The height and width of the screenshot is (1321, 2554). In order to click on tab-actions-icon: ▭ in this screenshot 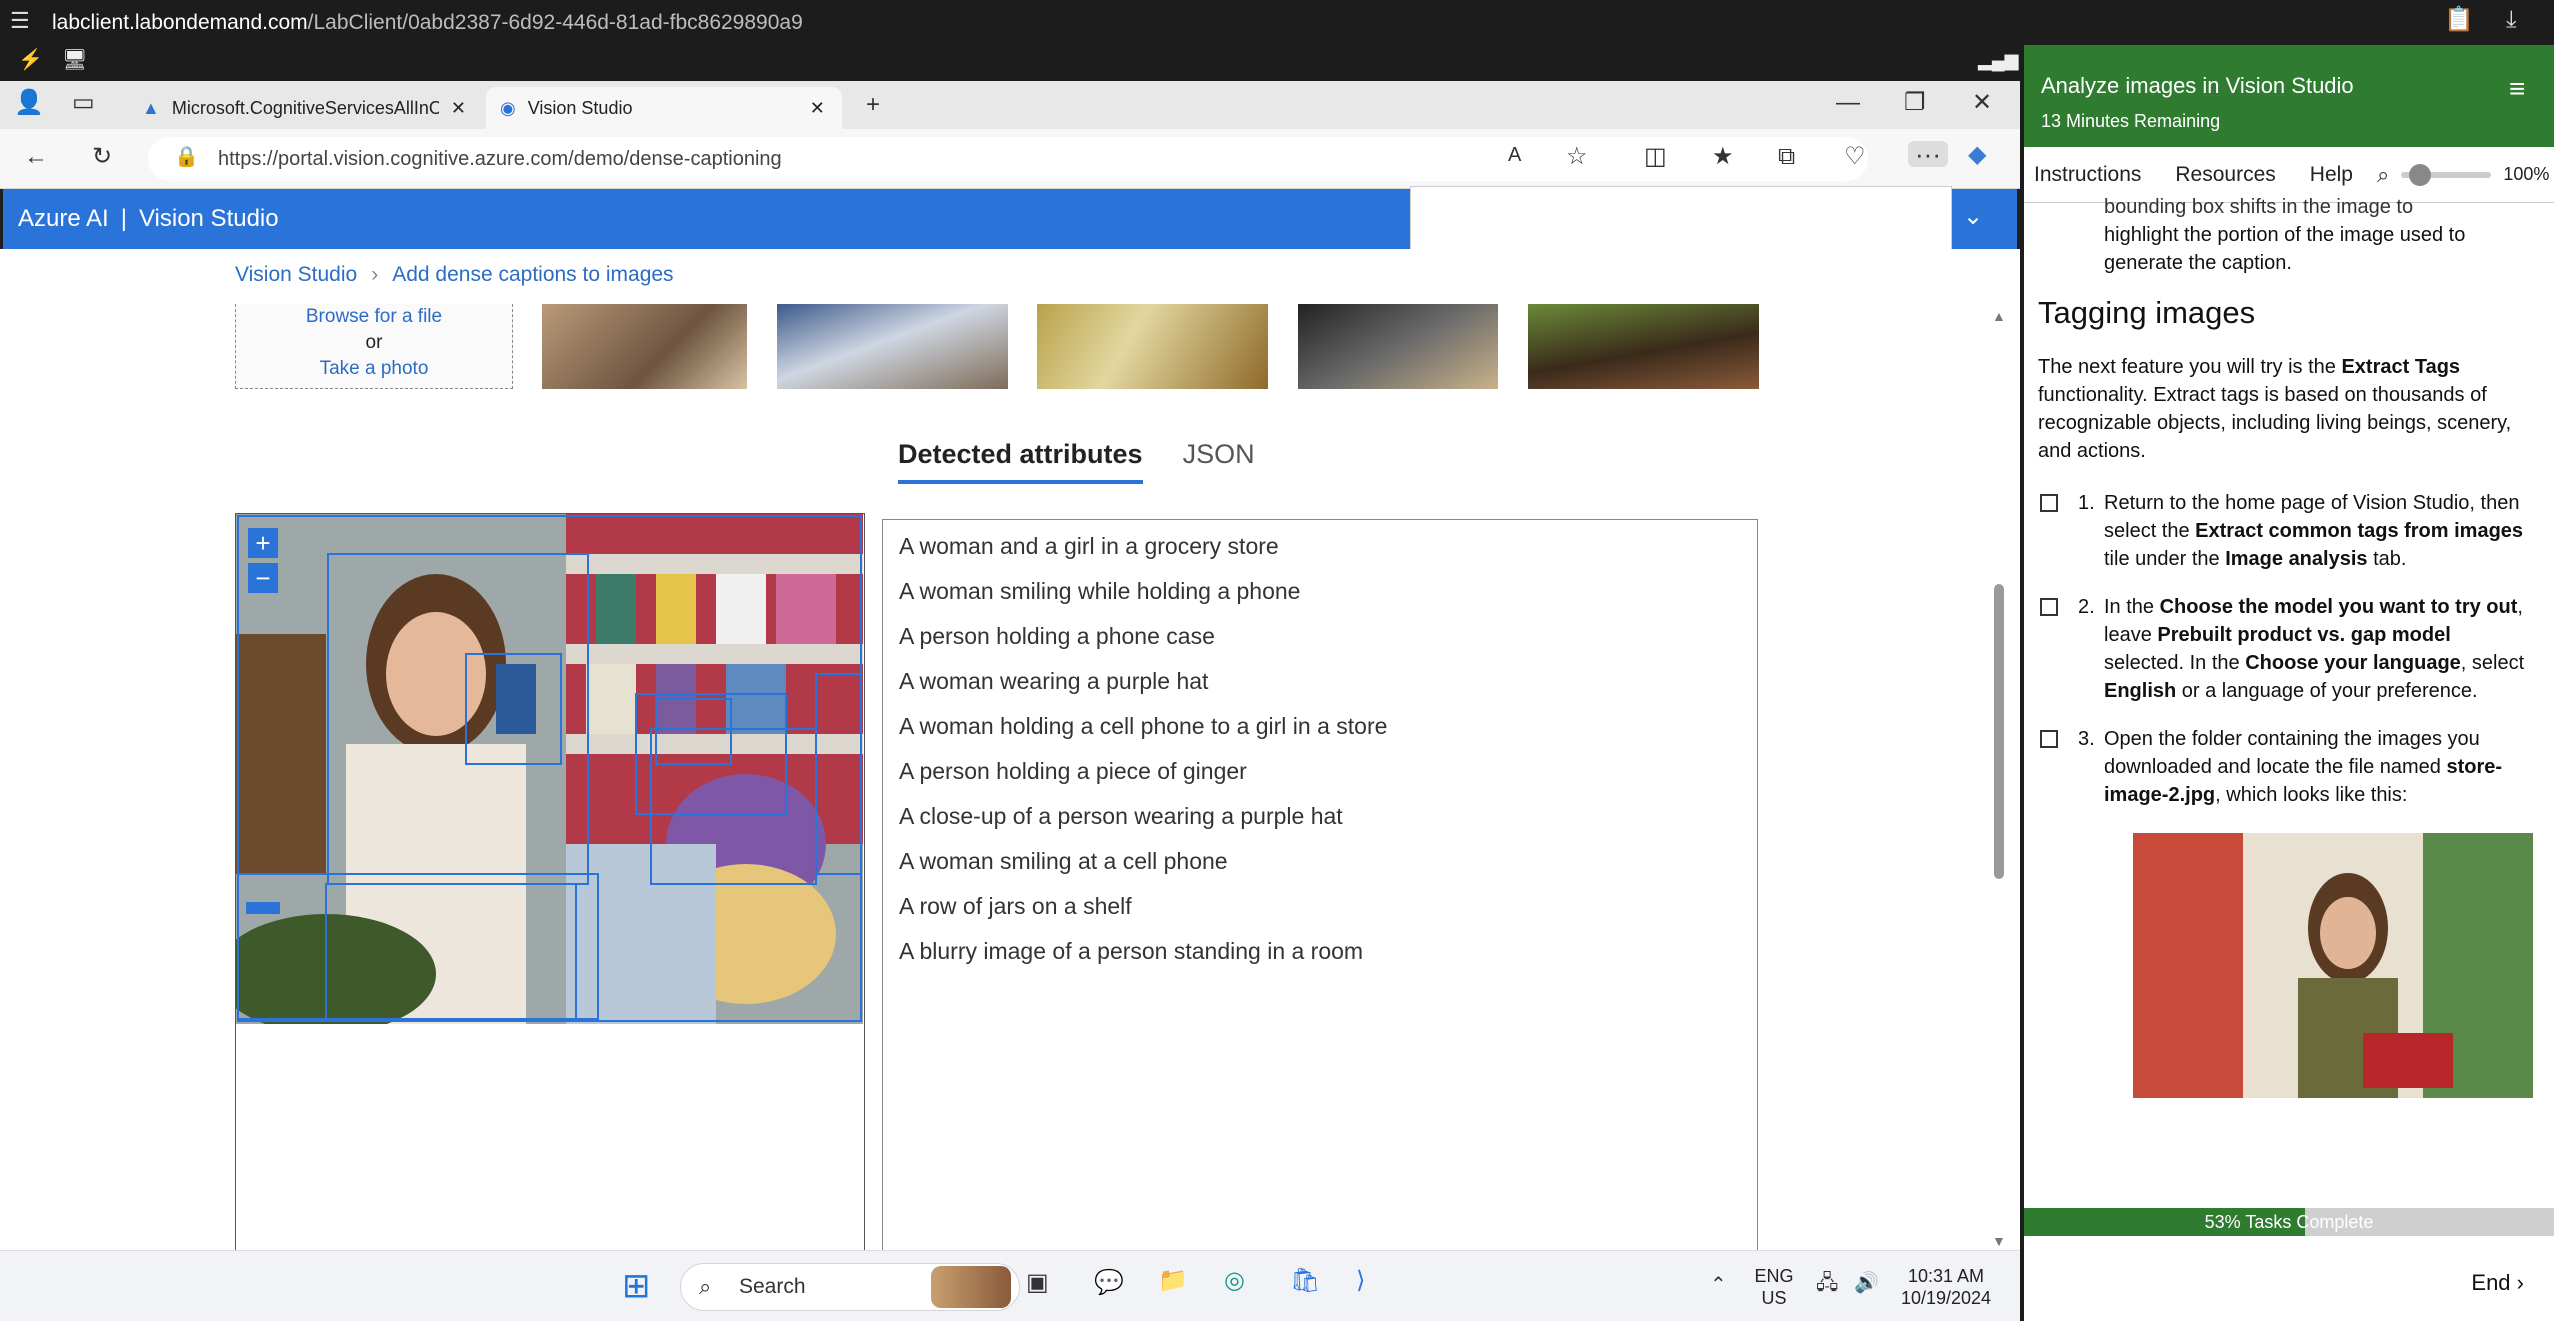, I will do `click(83, 103)`.